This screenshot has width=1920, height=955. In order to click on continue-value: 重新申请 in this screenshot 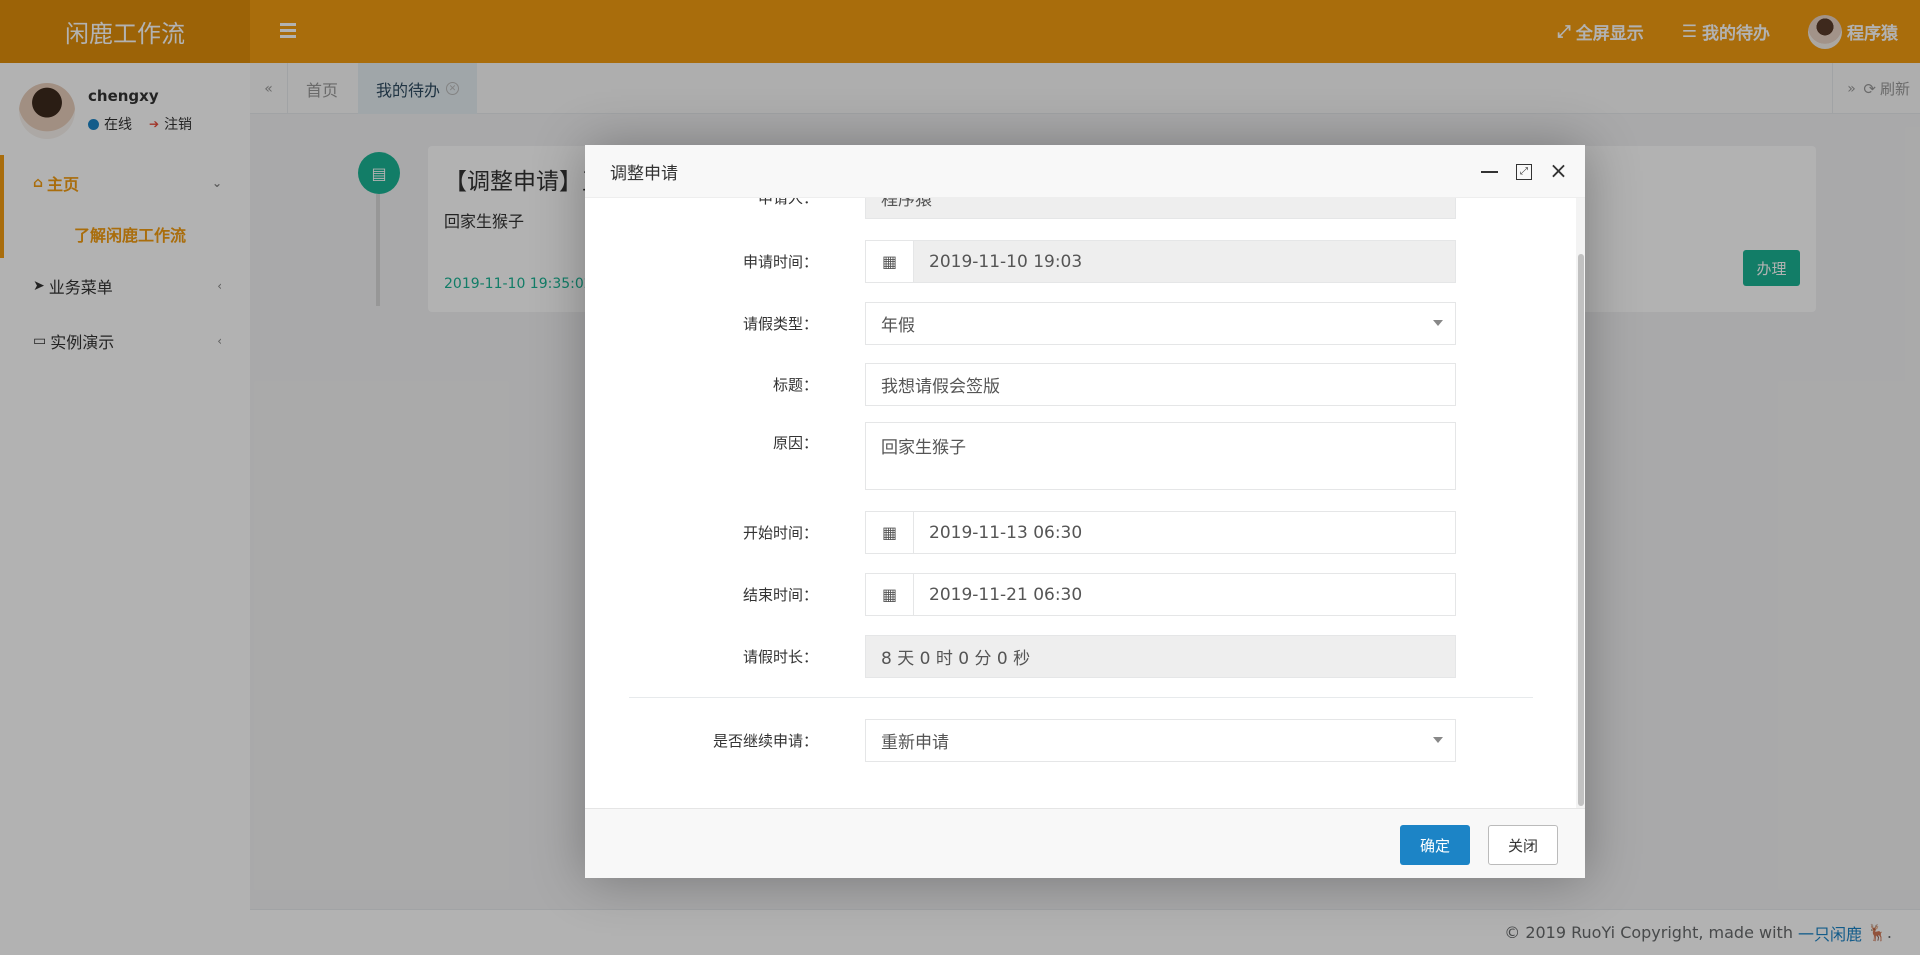, I will do `click(915, 743)`.